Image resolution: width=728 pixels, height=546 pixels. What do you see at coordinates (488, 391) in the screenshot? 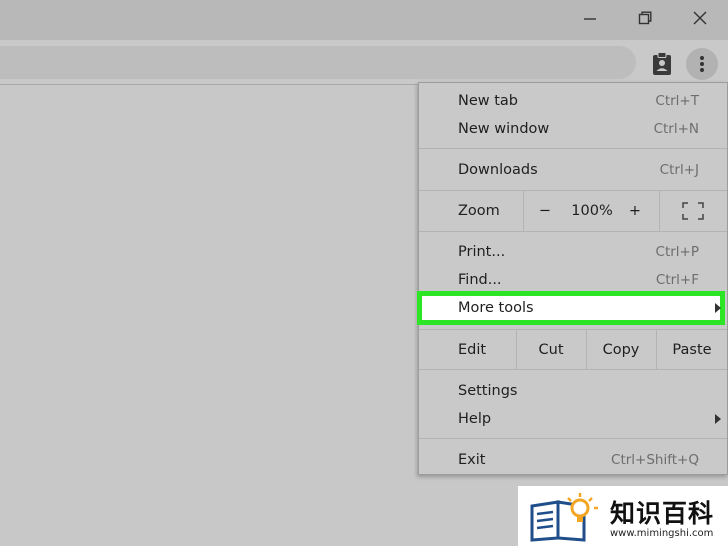
I see `menu-item-label: Settings` at bounding box center [488, 391].